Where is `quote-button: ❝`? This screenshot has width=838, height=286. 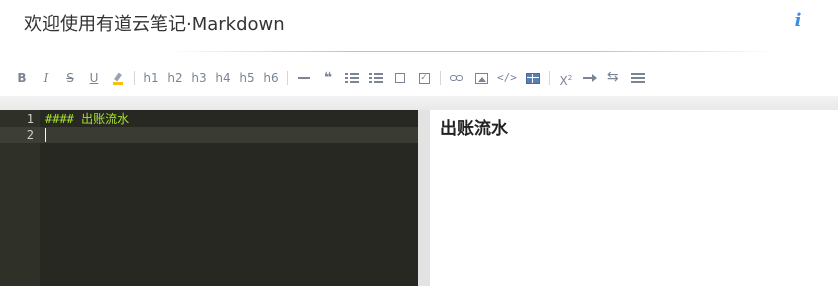
quote-button: ❝ is located at coordinates (328, 78).